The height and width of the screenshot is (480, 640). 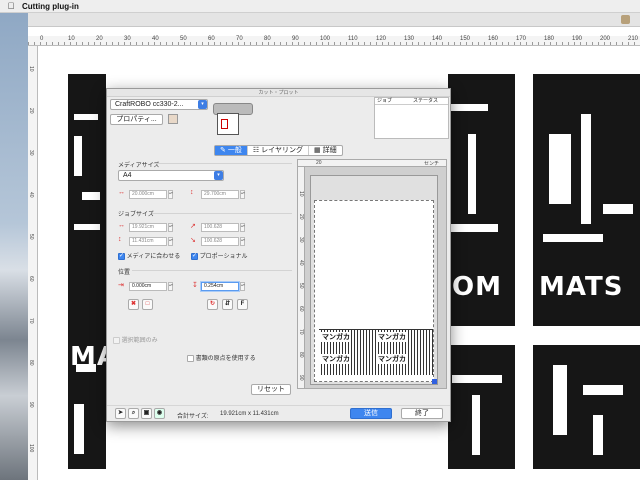 What do you see at coordinates (116, 340) in the screenshot?
I see `selection-only-checkbox` at bounding box center [116, 340].